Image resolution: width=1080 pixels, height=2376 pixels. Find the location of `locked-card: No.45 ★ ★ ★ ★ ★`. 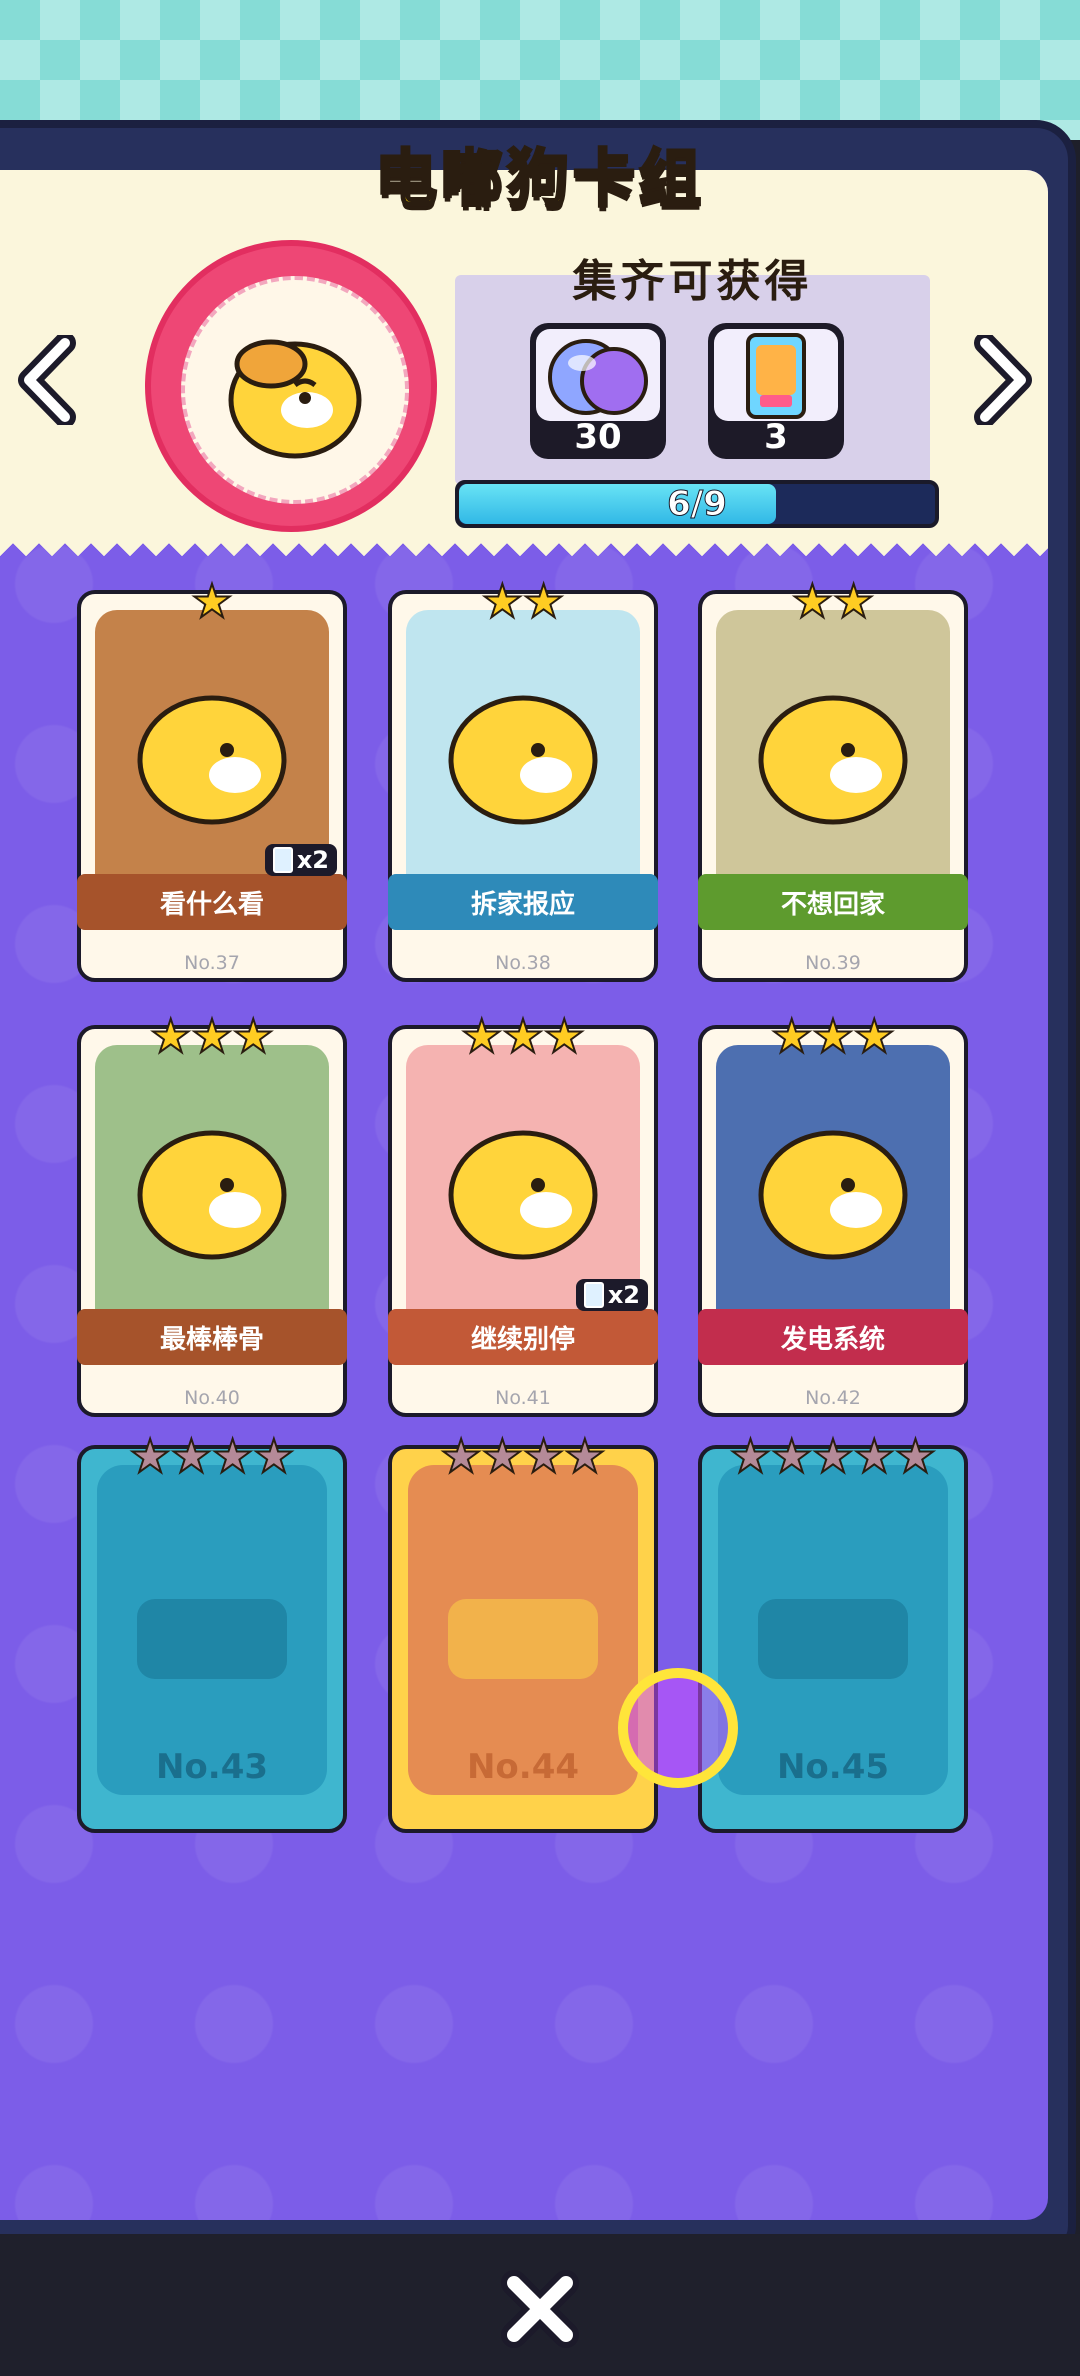

locked-card: No.45 ★ ★ ★ ★ ★ is located at coordinates (833, 1632).